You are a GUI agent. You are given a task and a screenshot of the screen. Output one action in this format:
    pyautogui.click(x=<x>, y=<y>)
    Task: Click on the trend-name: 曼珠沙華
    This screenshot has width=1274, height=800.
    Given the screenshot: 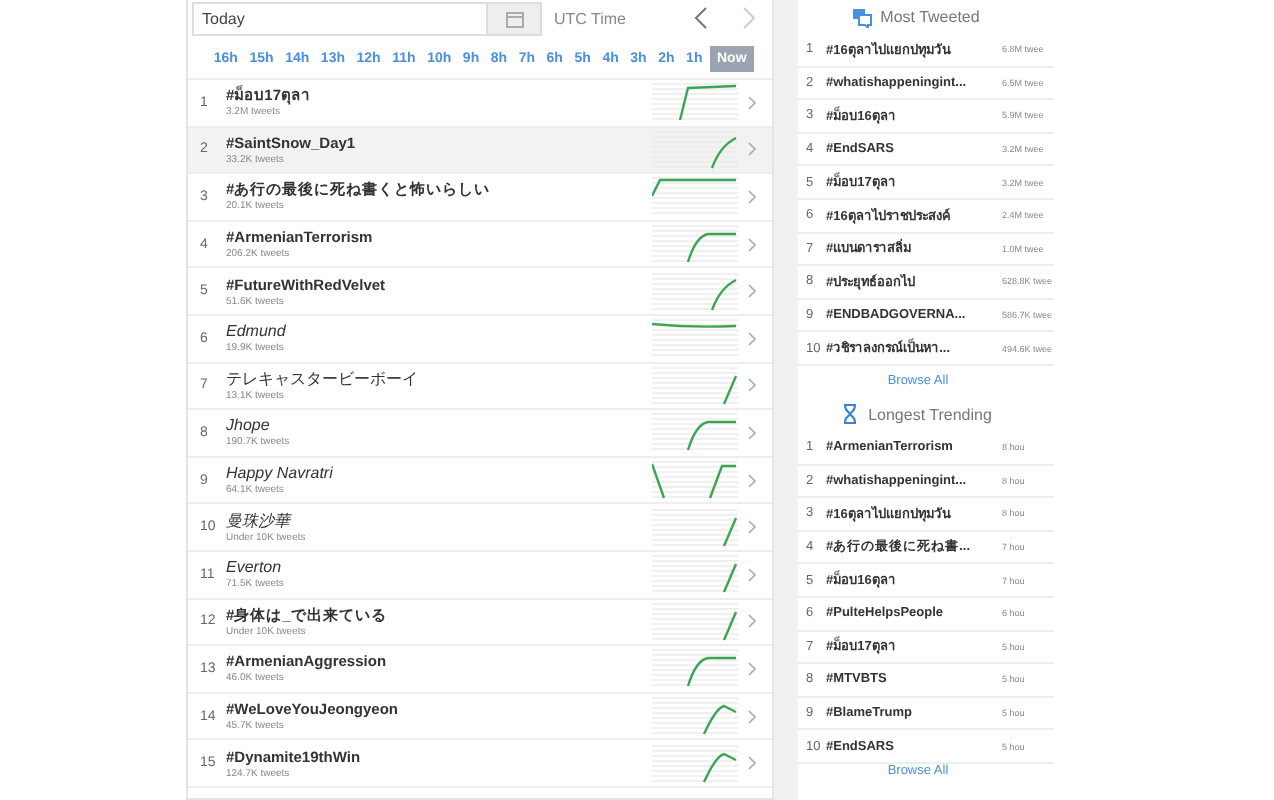 What is the action you would take?
    pyautogui.click(x=260, y=521)
    